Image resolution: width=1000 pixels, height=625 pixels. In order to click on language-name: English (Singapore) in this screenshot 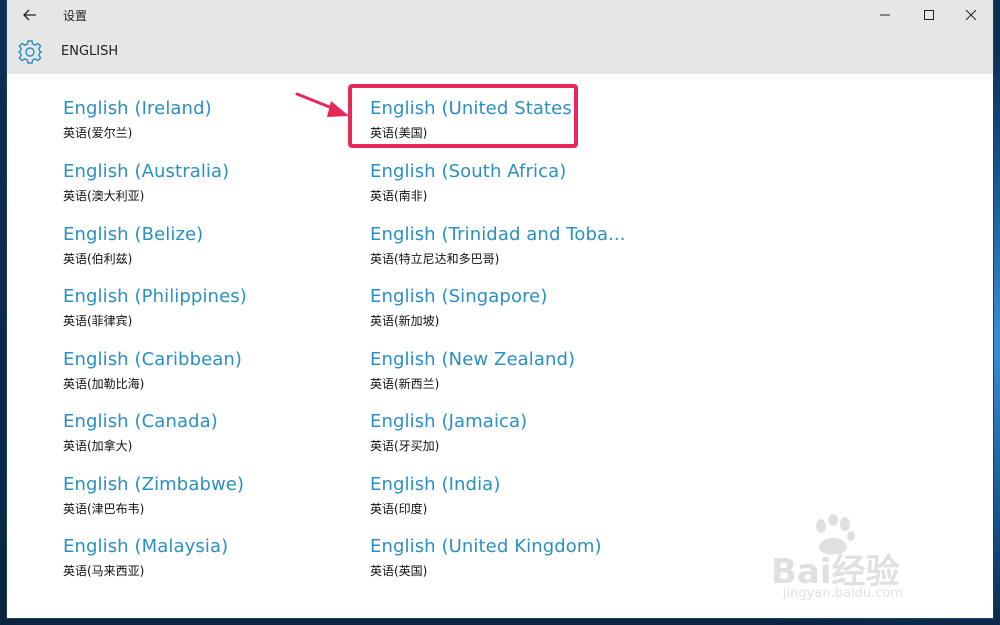, I will do `click(459, 296)`.